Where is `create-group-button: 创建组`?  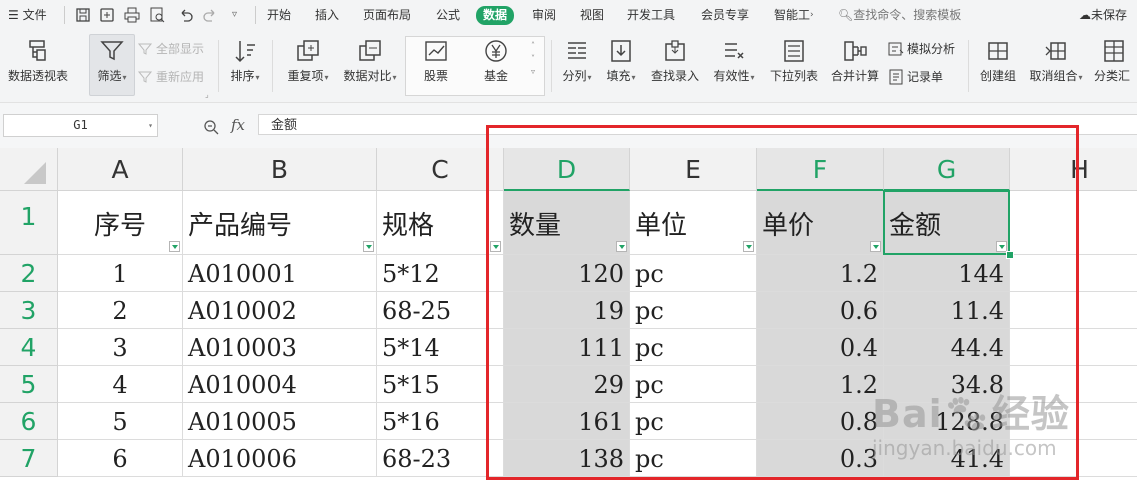
create-group-button: 创建组 is located at coordinates (998, 65).